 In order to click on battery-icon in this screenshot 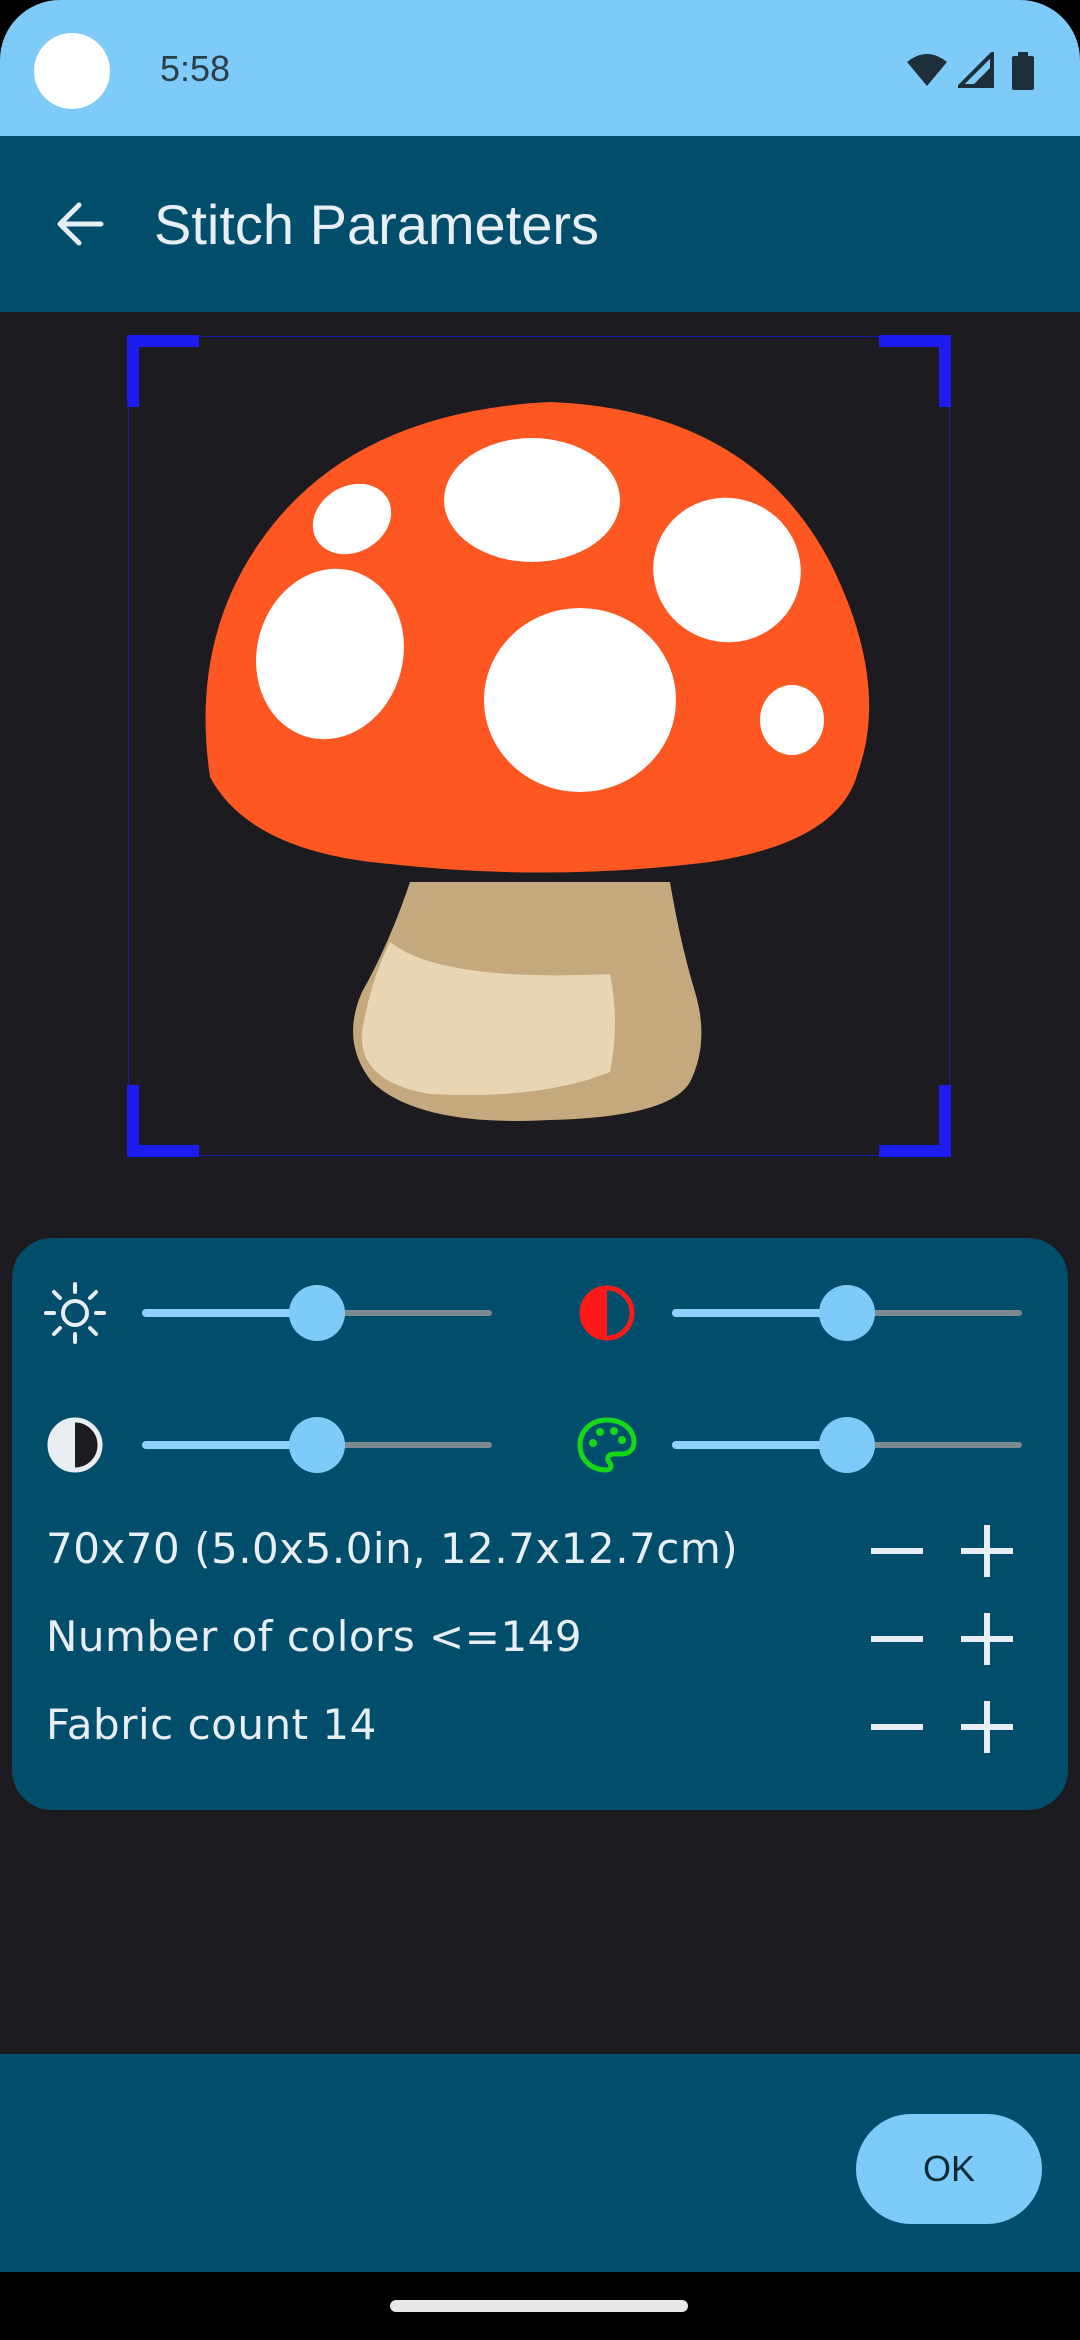, I will do `click(1023, 71)`.